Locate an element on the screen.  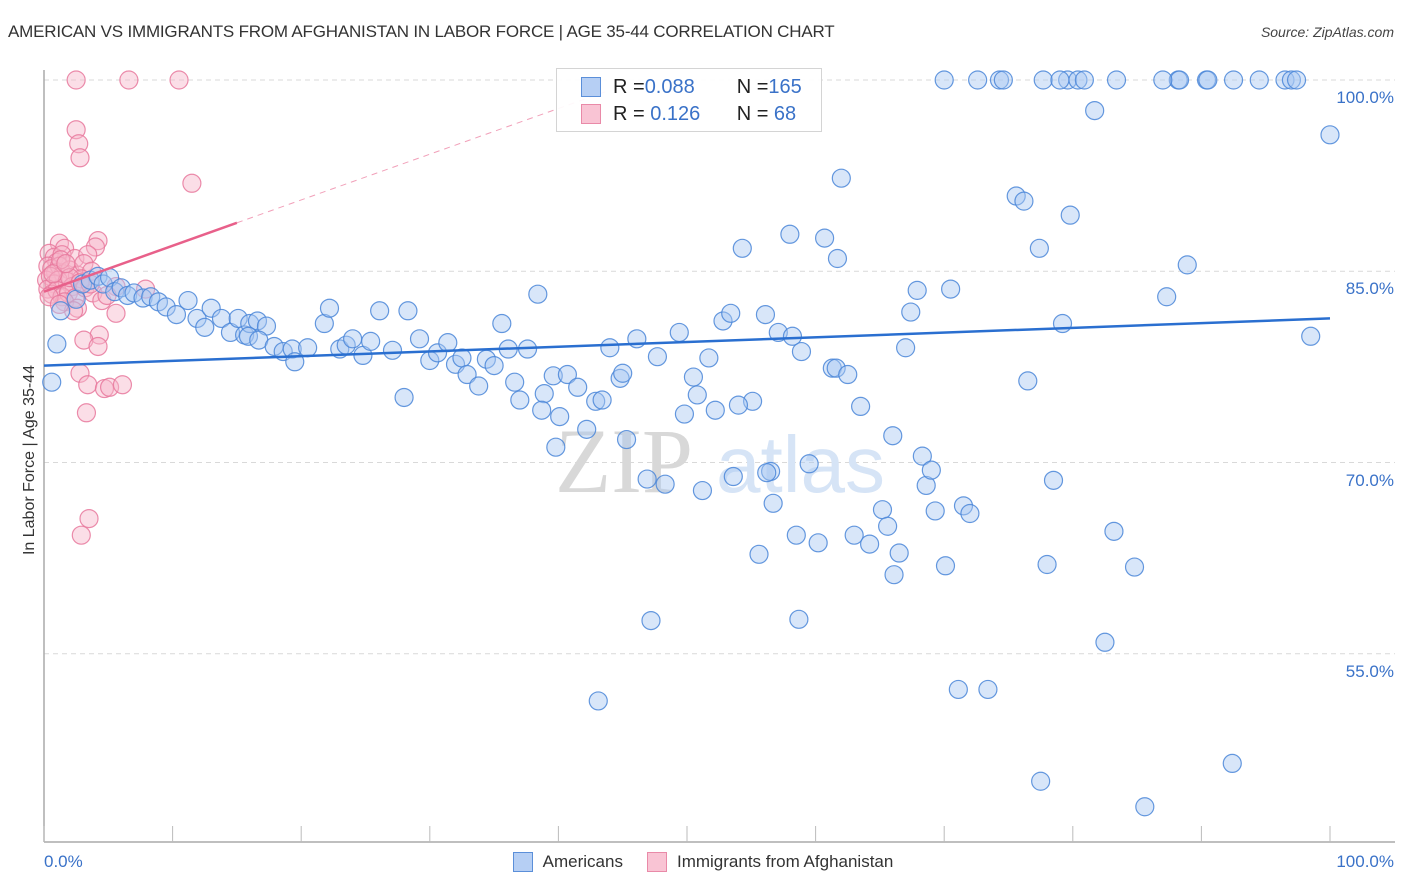
legend-item-afghanistan: Immigrants from Afghanistan is located at coordinates (770, 862).